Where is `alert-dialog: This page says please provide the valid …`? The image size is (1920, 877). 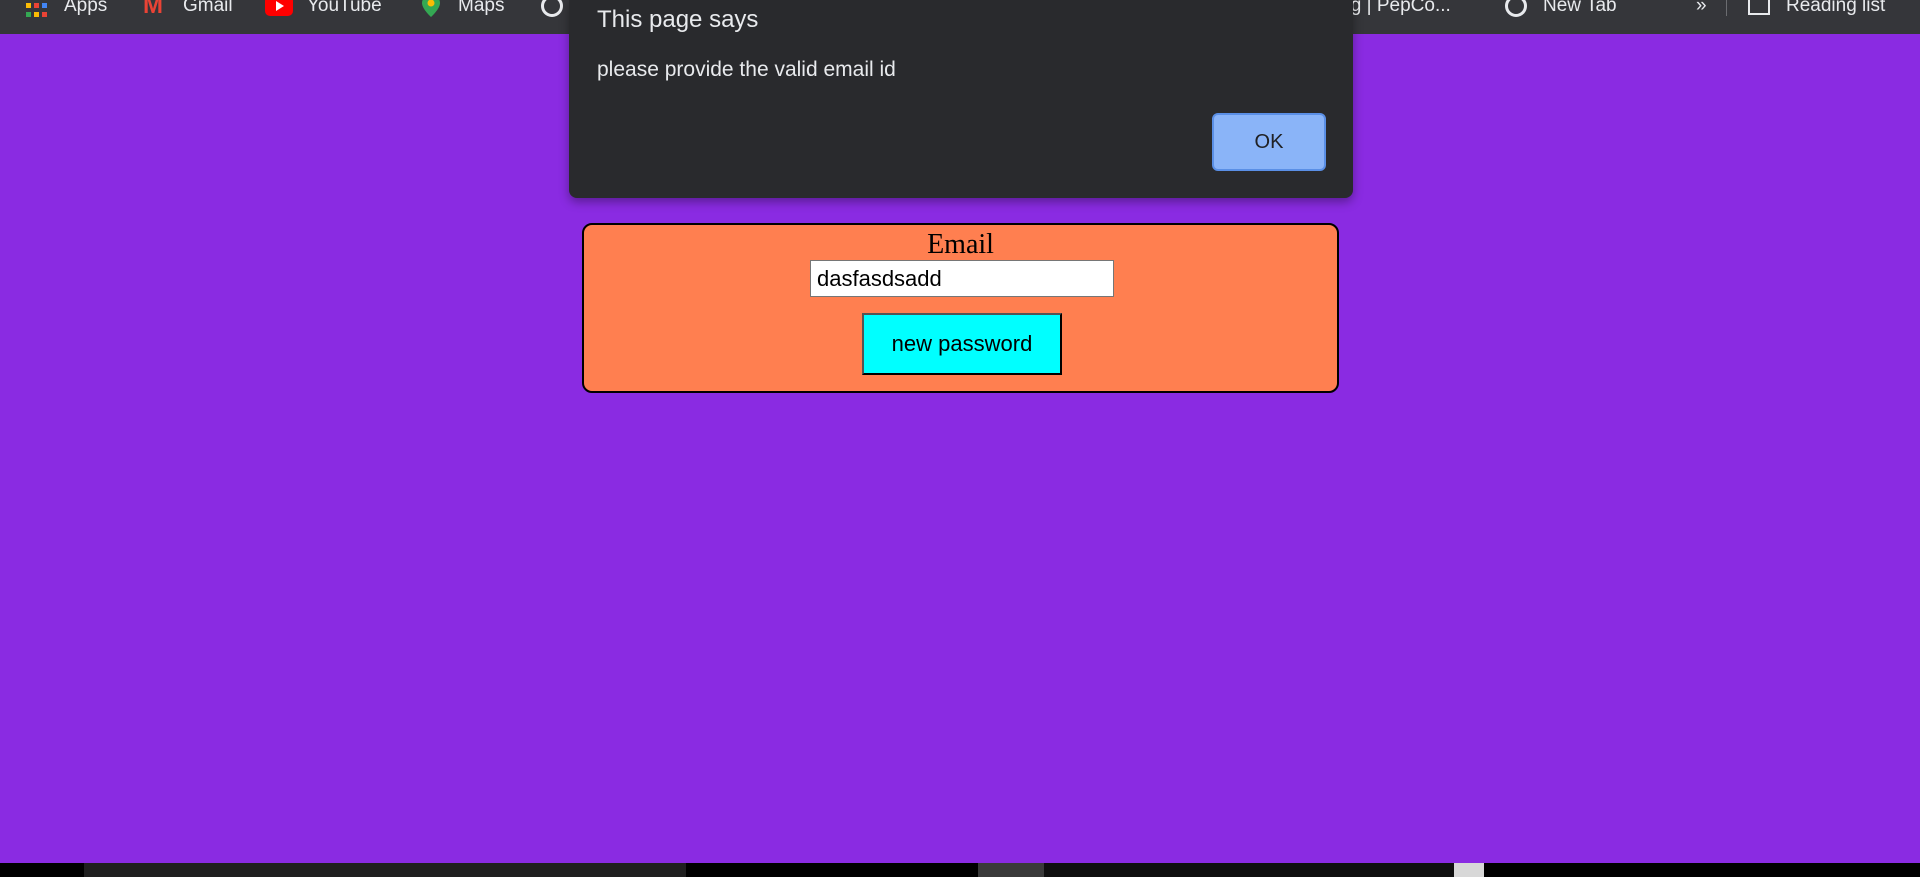
alert-dialog: This page says please provide the valid … is located at coordinates (961, 99).